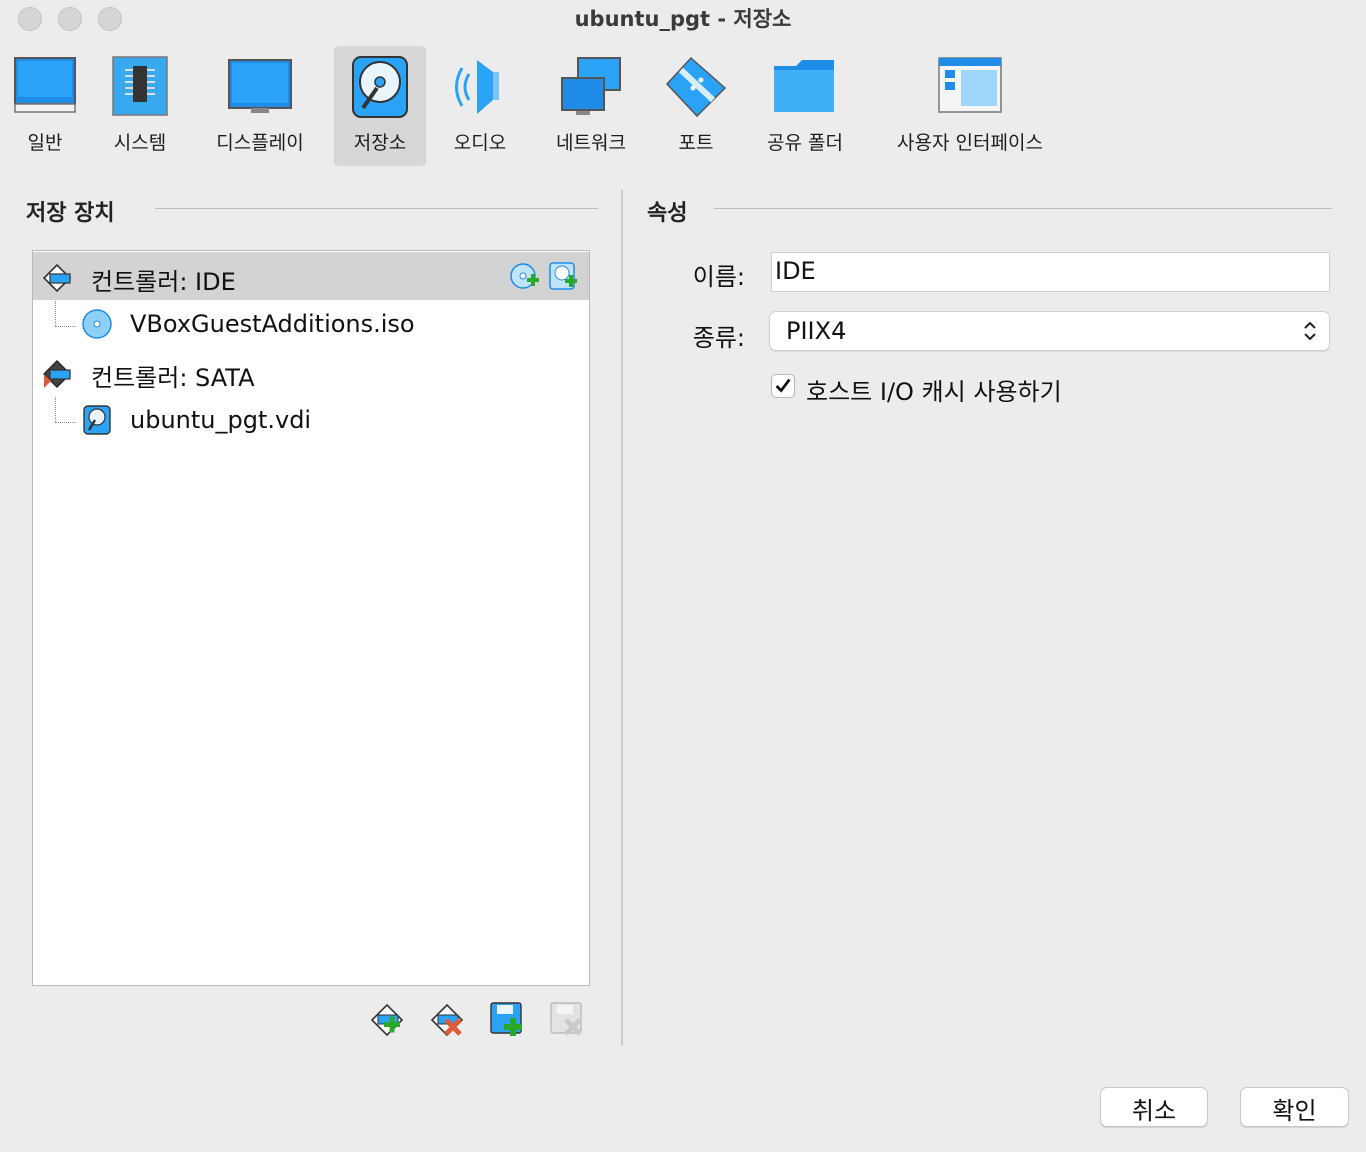  I want to click on name-field-label: 이름:, so click(718, 277).